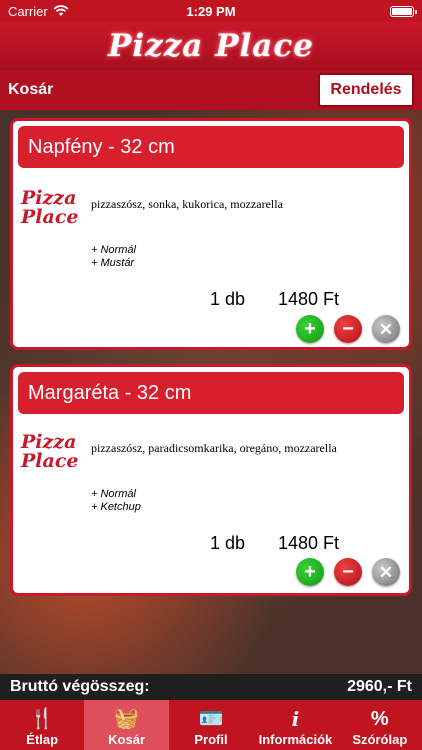 The height and width of the screenshot is (750, 422). What do you see at coordinates (61, 10) in the screenshot?
I see `wifi-icon` at bounding box center [61, 10].